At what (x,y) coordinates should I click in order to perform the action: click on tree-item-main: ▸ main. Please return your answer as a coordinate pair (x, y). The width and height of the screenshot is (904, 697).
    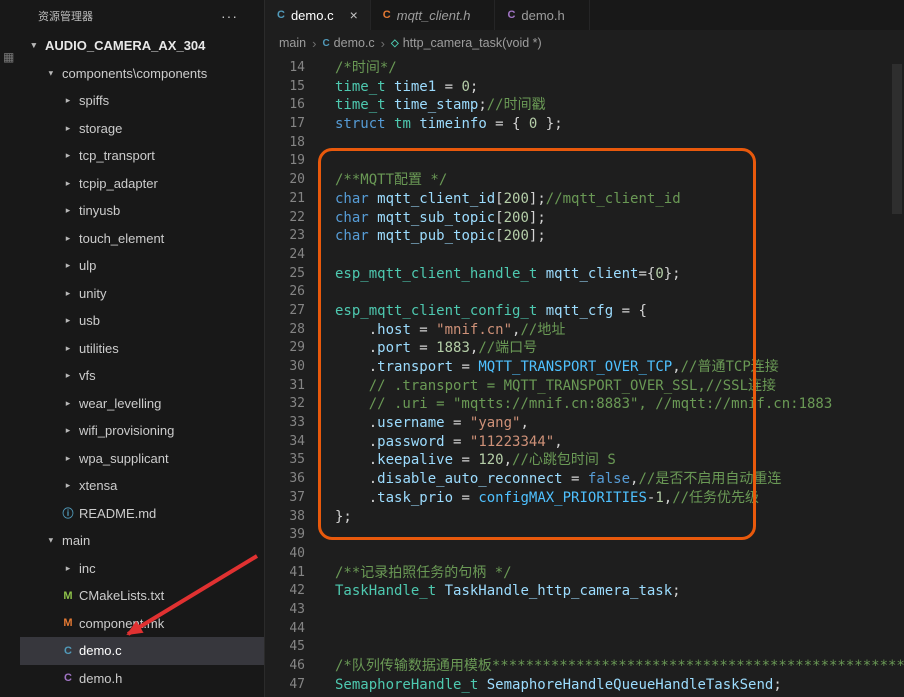
    Looking at the image, I should click on (142, 541).